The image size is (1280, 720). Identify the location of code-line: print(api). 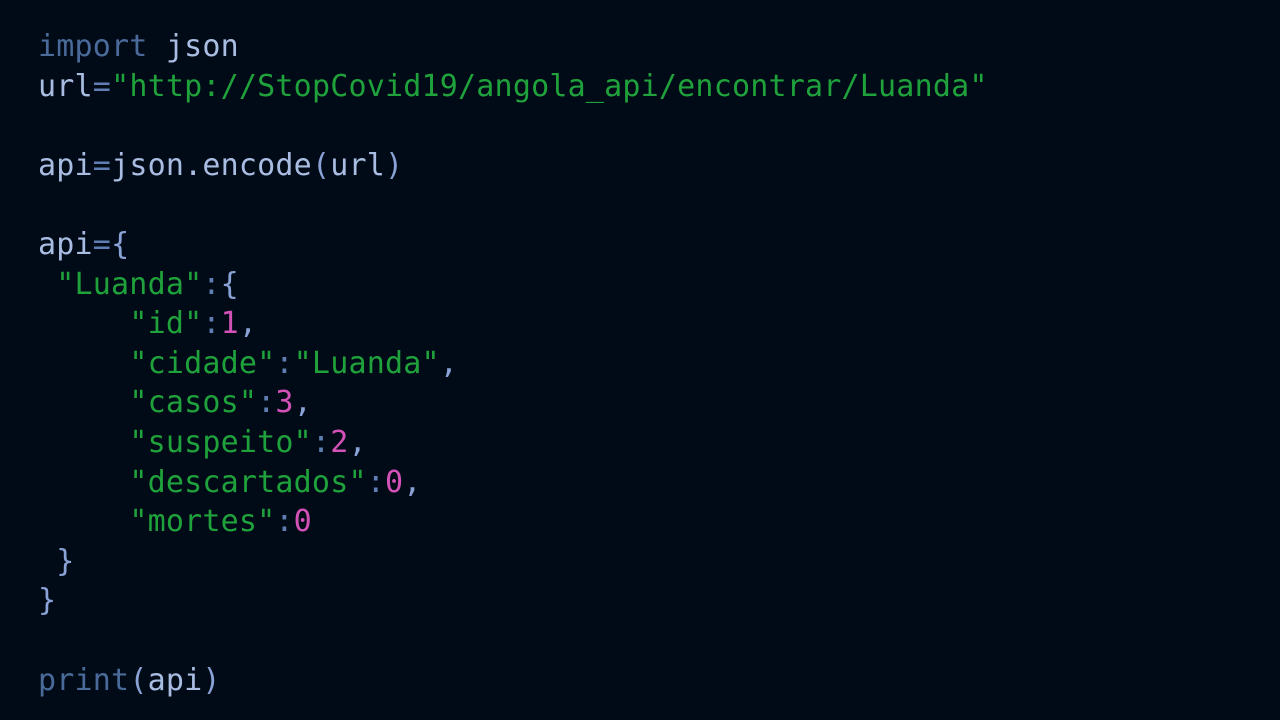
(659, 681).